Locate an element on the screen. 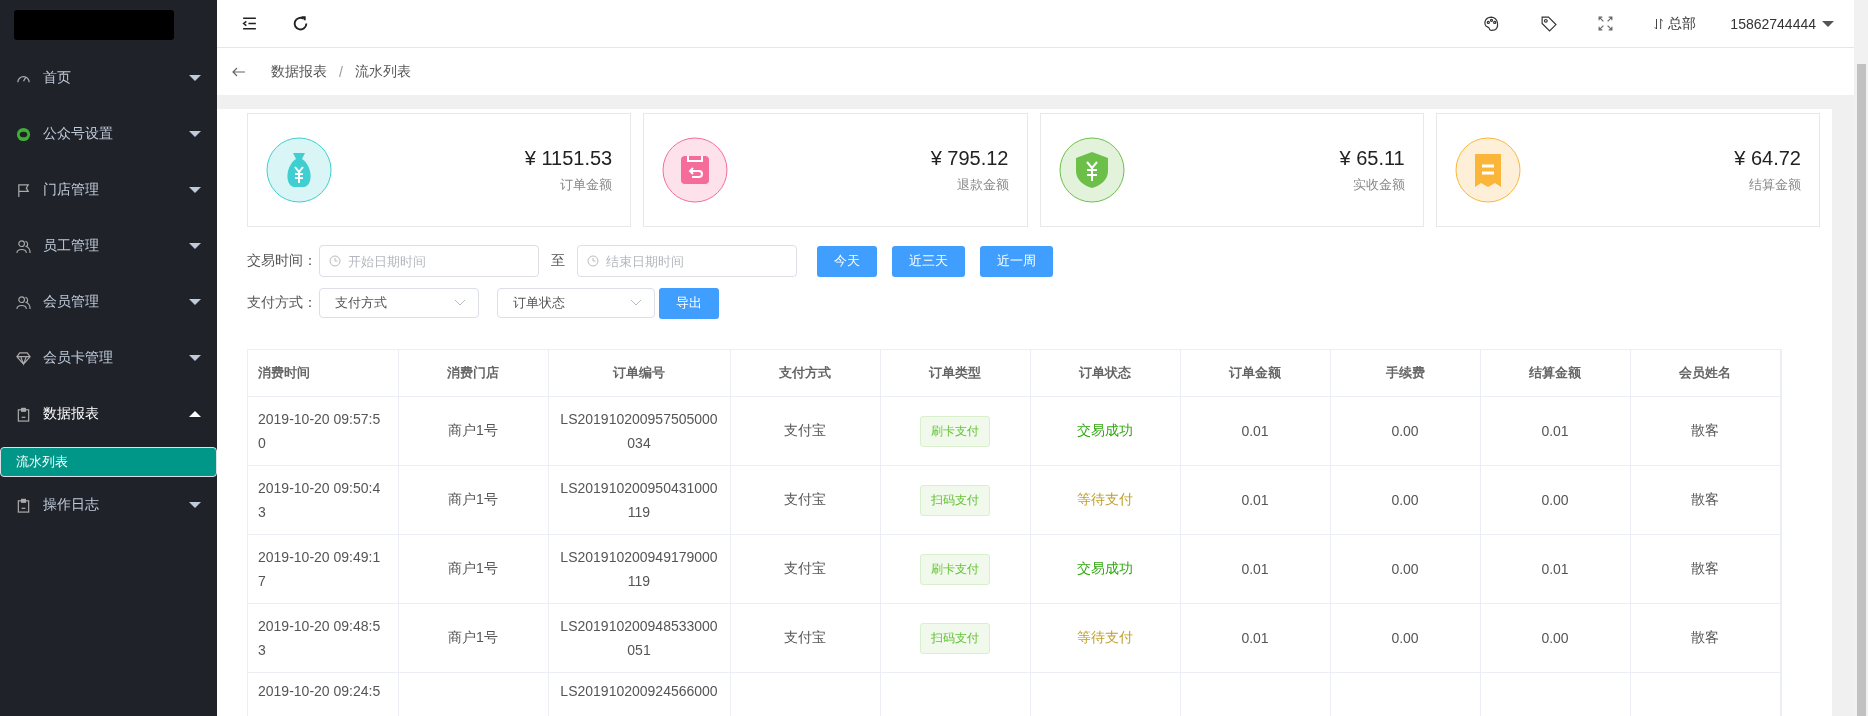 The height and width of the screenshot is (716, 1868). scrollbar-thumb is located at coordinates (1861, 390).